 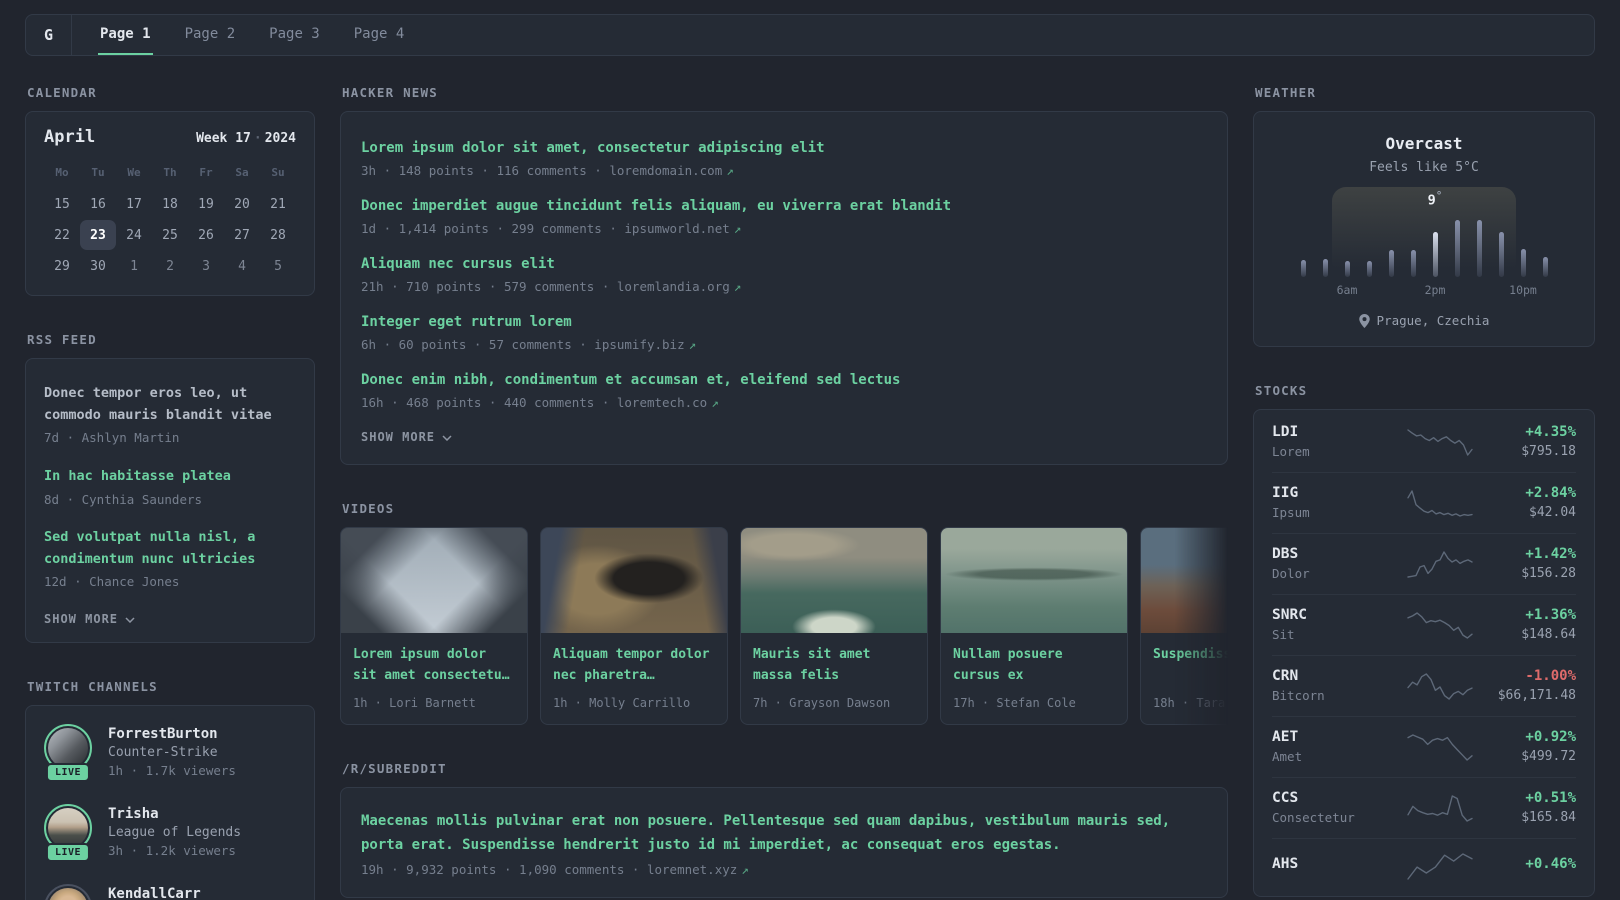 I want to click on calendar-year: 2024, so click(x=280, y=138).